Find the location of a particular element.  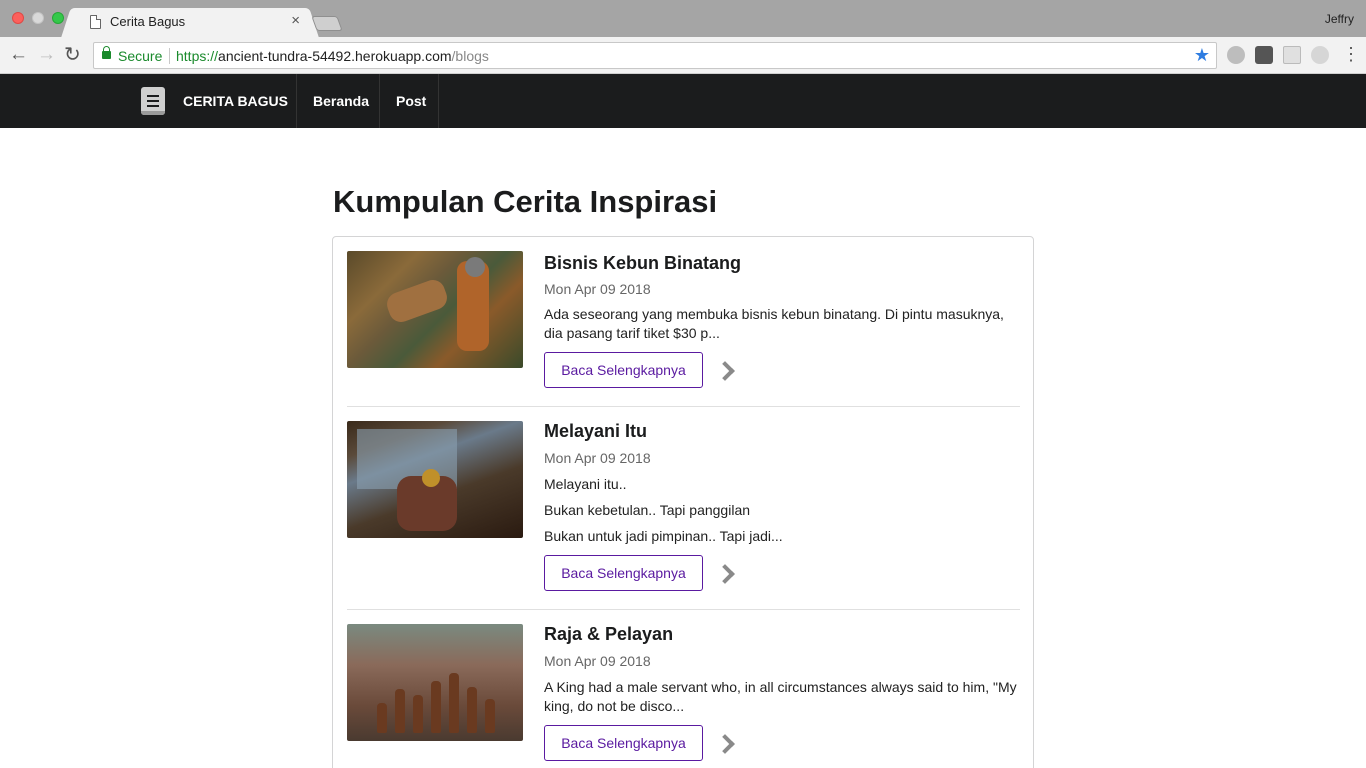

tab-close-icon: × is located at coordinates (295, 20).